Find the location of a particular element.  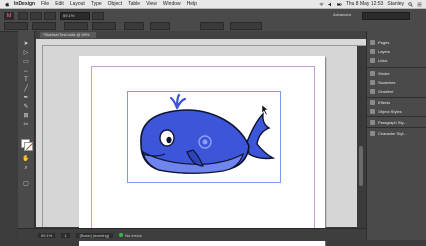

swatches-icon is located at coordinates (372, 82).